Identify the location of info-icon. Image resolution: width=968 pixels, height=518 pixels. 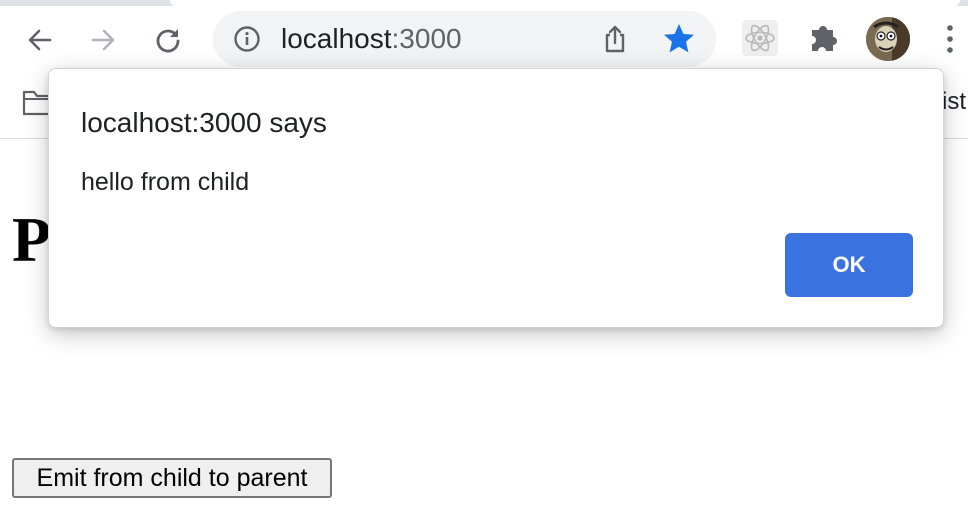
(247, 39).